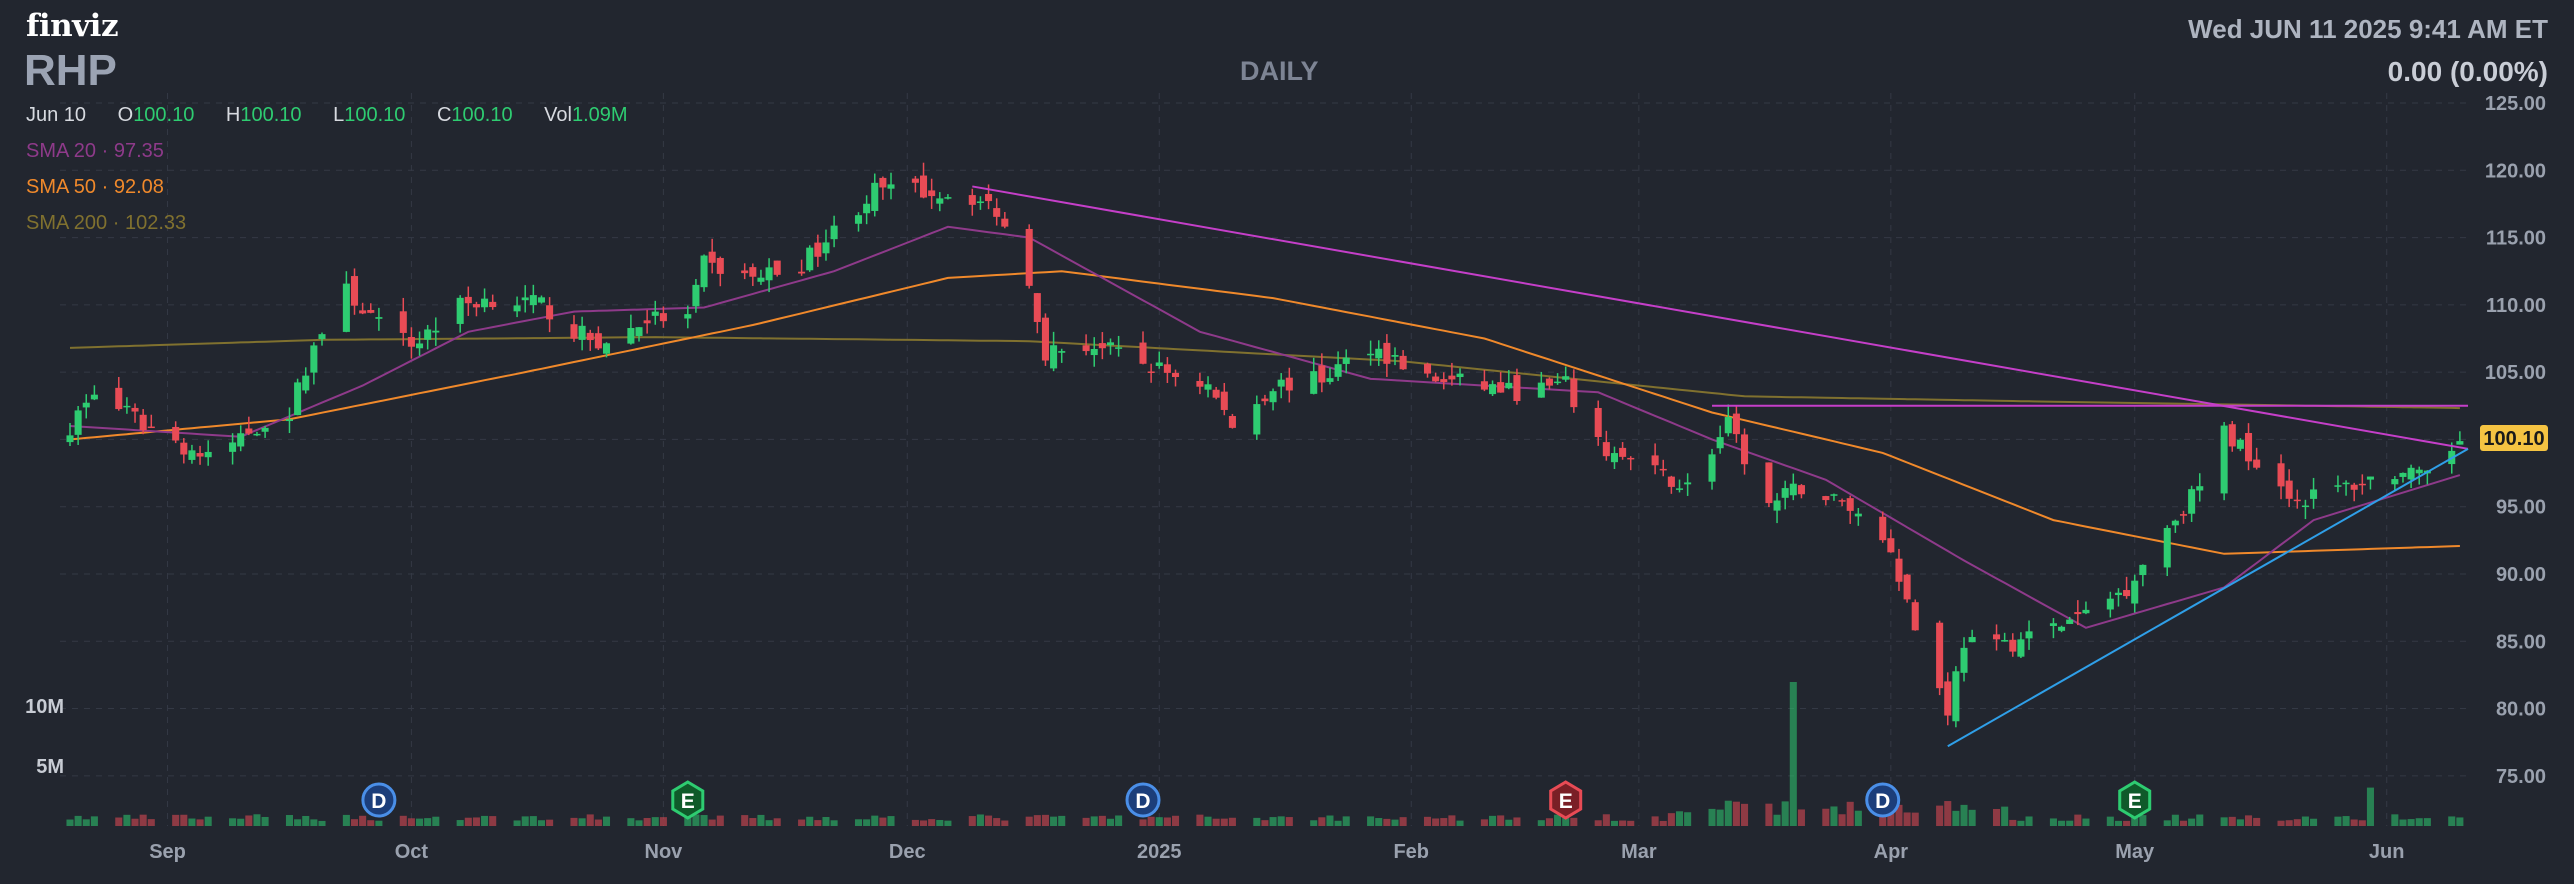 The width and height of the screenshot is (2574, 884). What do you see at coordinates (106, 223) in the screenshot?
I see `sma200-legend: SMA 200 · 102.33` at bounding box center [106, 223].